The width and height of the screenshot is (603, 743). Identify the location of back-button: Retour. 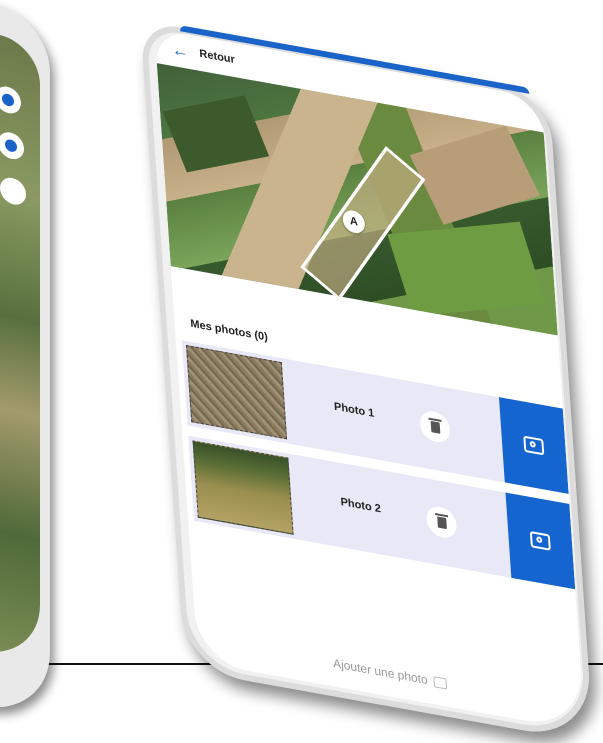
(217, 57).